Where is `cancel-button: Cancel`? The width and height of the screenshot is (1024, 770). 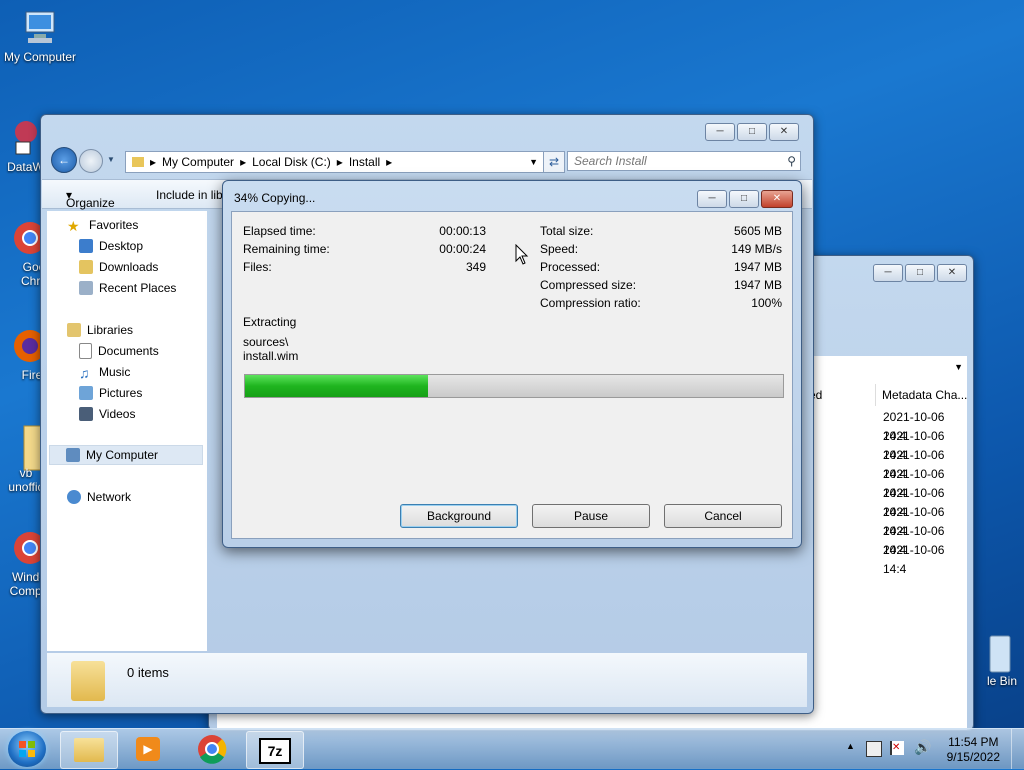 cancel-button: Cancel is located at coordinates (723, 516).